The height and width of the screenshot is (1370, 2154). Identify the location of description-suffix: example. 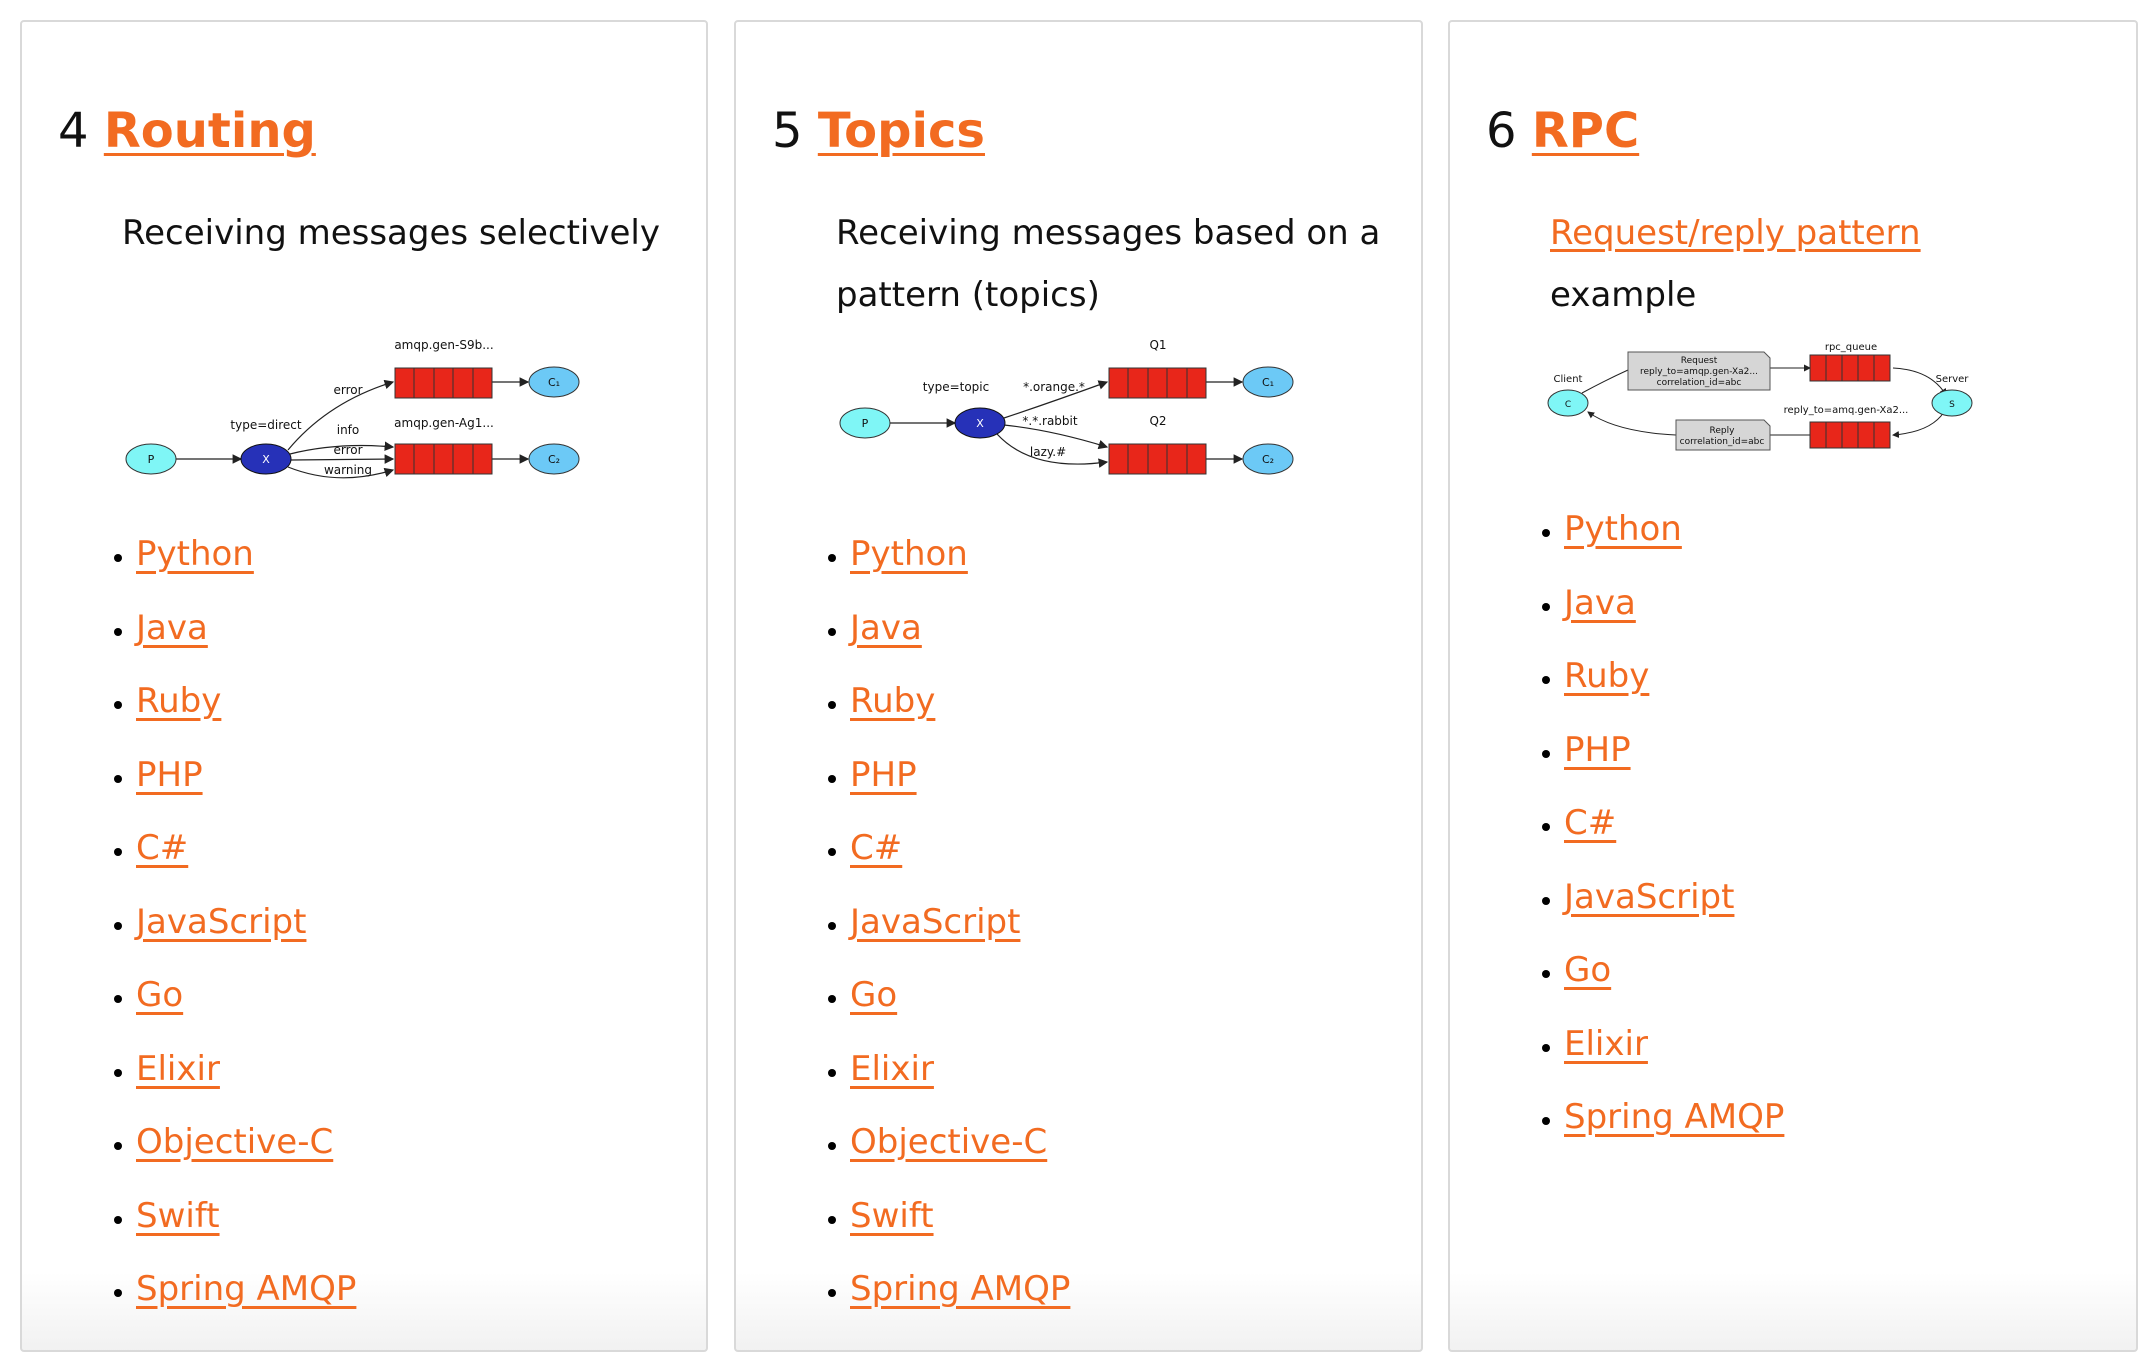
(1623, 295).